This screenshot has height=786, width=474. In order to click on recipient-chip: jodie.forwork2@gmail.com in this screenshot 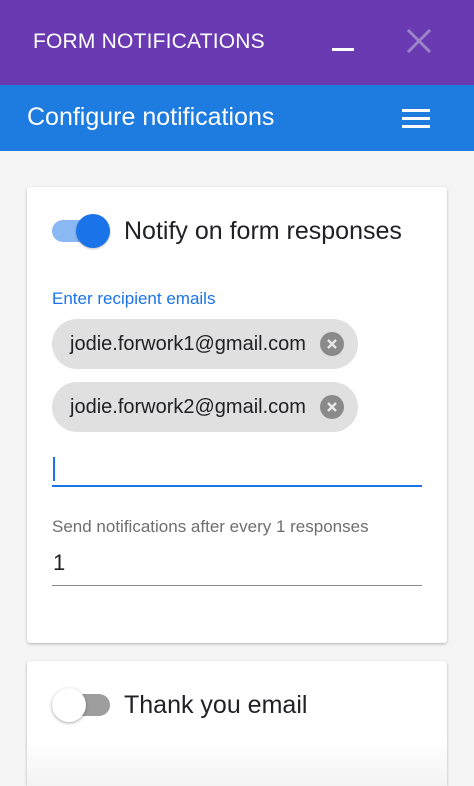, I will do `click(205, 407)`.